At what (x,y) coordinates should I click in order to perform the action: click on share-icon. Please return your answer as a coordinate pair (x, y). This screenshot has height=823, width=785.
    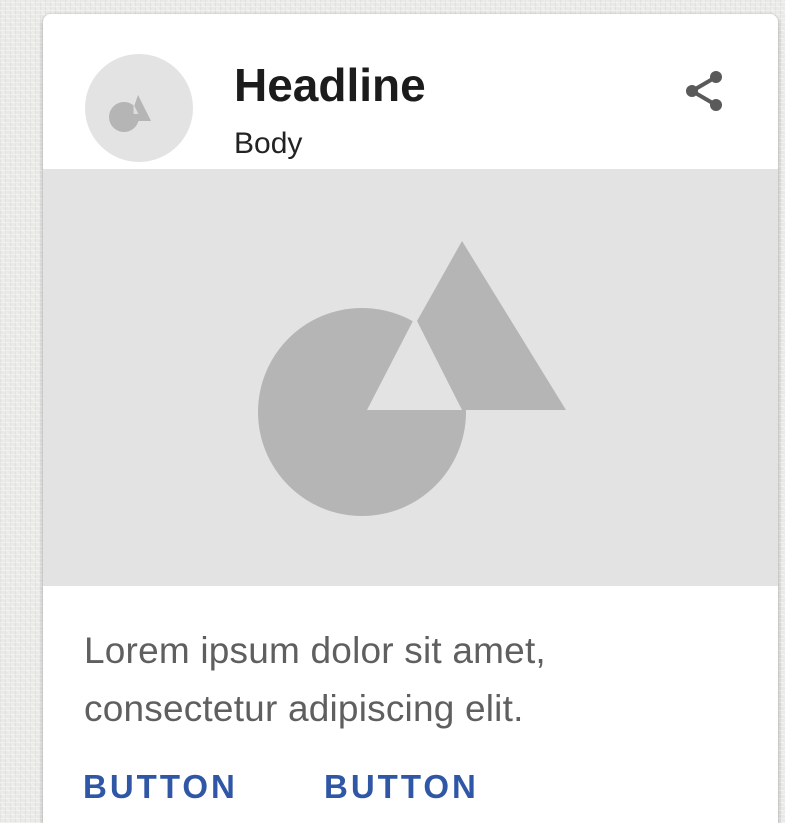
    Looking at the image, I should click on (704, 91).